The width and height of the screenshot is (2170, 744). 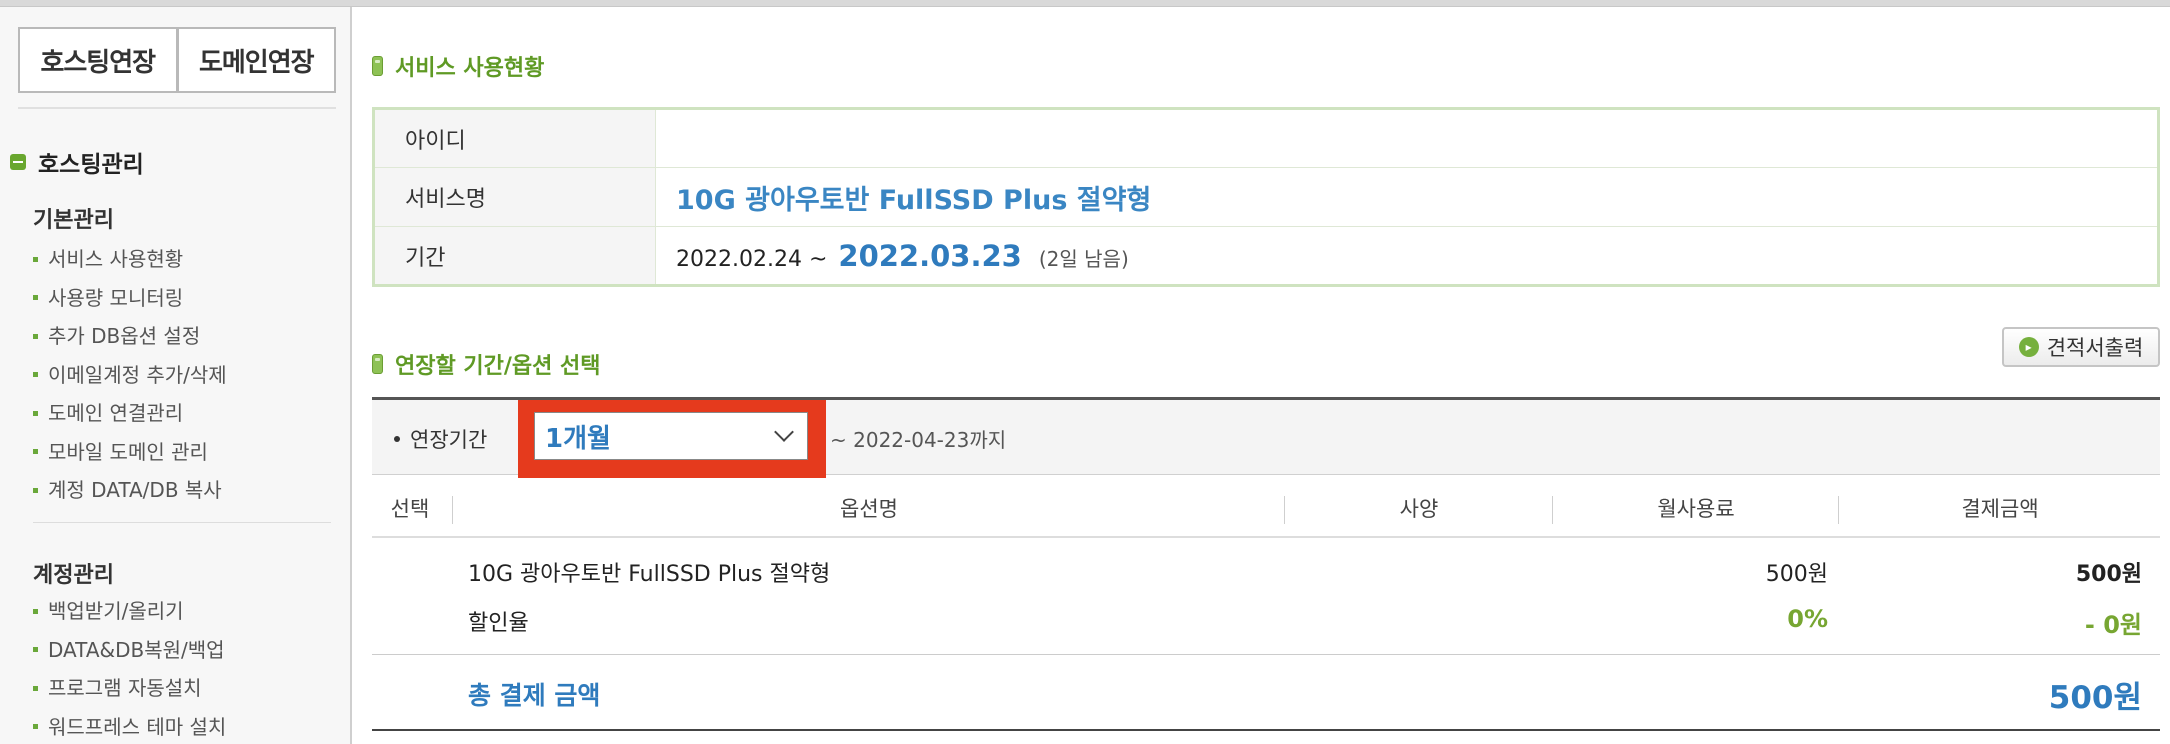 I want to click on sidebar-item-label: 모바일 도메인 관리, so click(x=128, y=451).